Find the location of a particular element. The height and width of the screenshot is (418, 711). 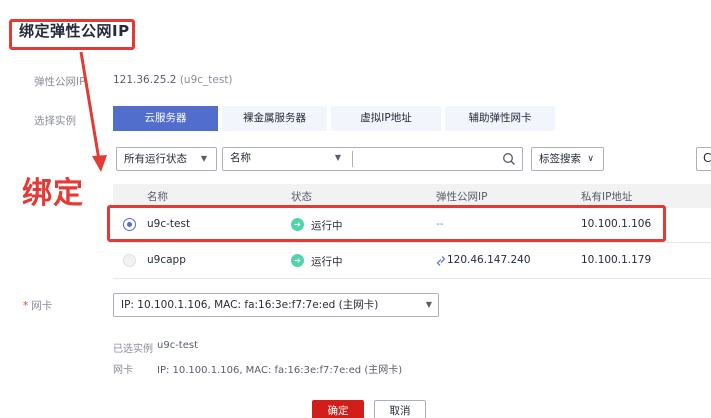

nic-label: 网卡 is located at coordinates (42, 306).